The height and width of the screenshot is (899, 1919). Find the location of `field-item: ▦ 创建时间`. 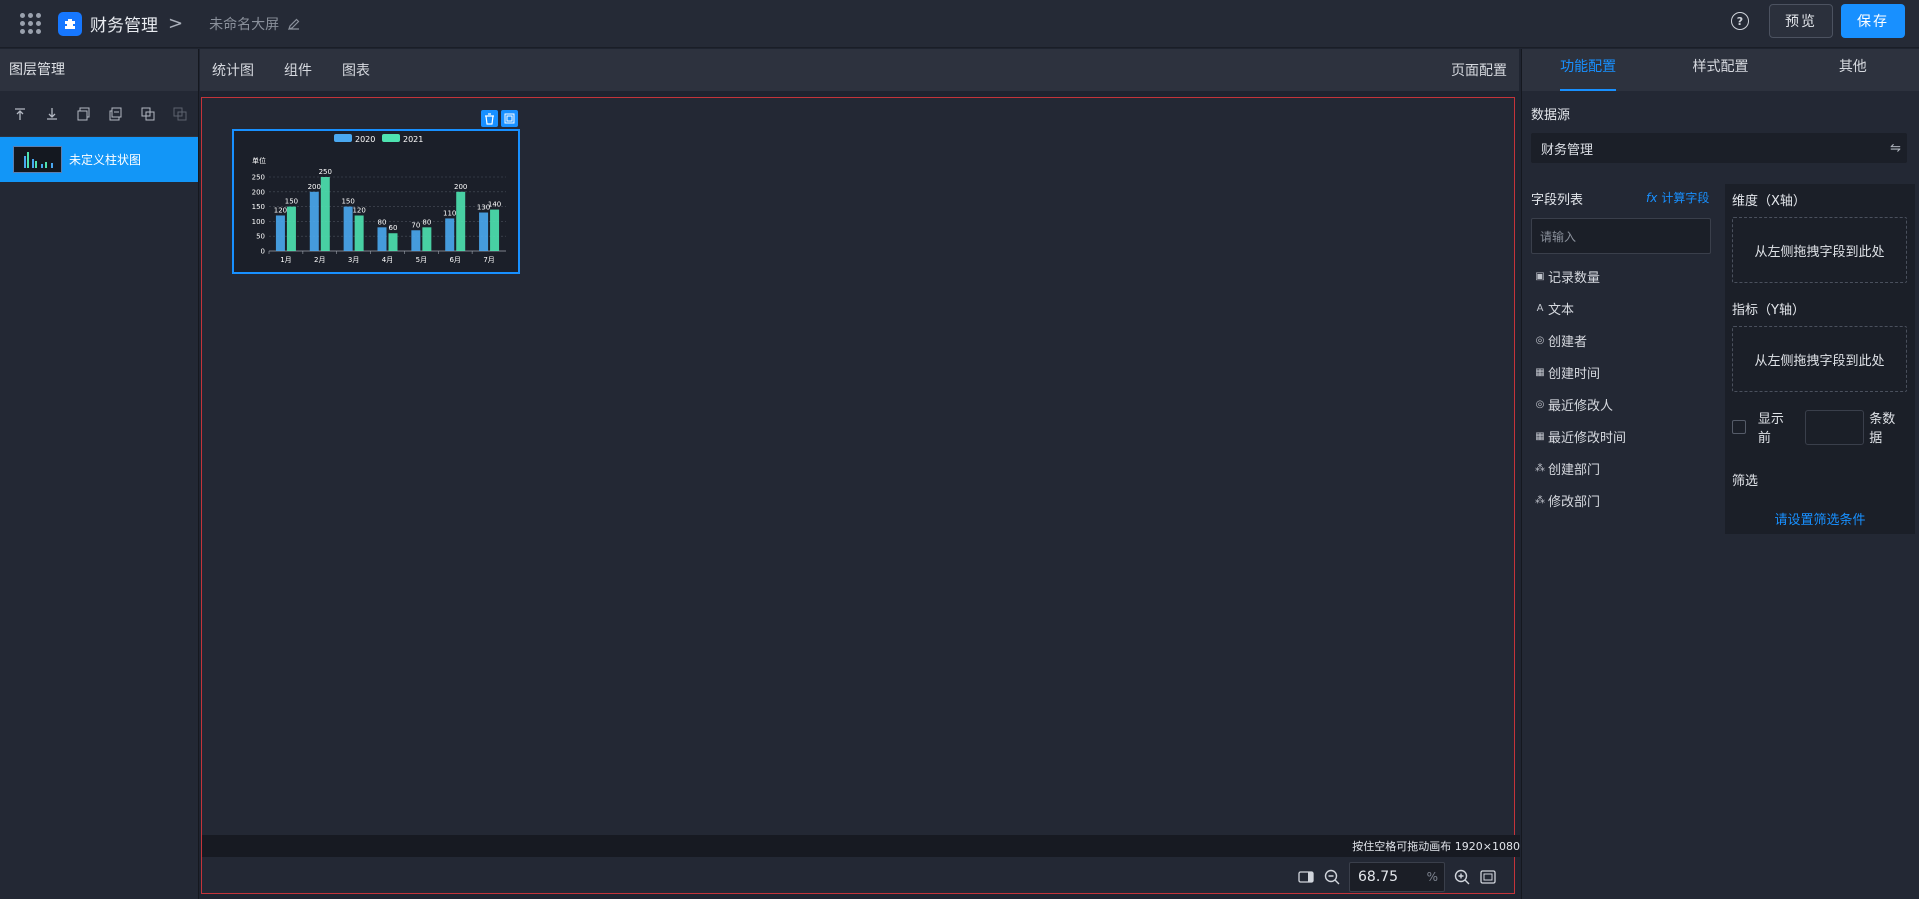

field-item: ▦ 创建时间 is located at coordinates (1621, 372).